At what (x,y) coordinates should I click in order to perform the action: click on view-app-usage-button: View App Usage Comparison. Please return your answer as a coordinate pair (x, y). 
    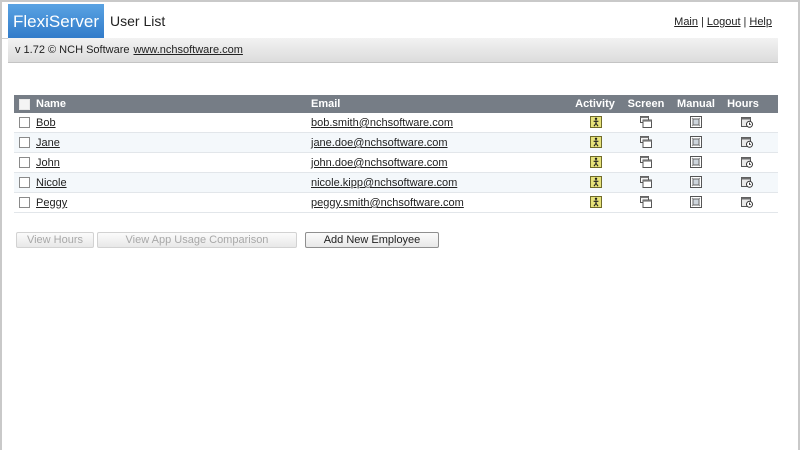
    Looking at the image, I should click on (197, 240).